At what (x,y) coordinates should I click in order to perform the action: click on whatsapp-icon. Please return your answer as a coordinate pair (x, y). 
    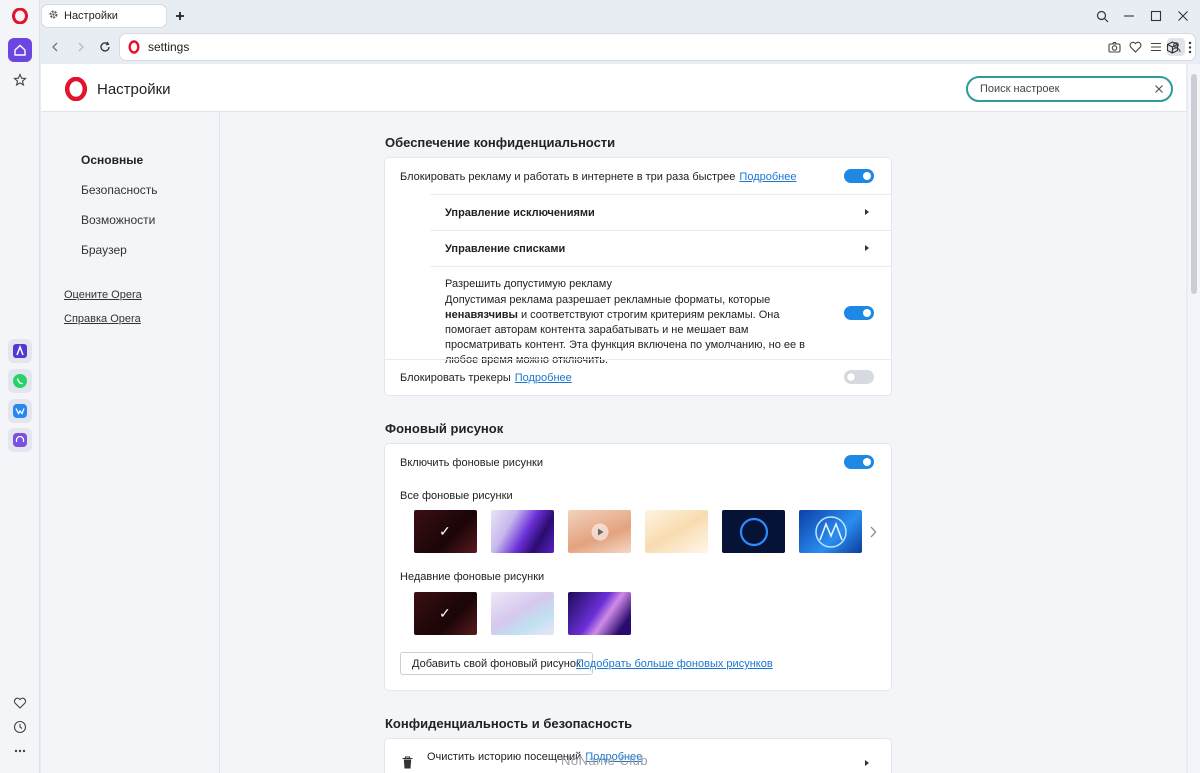
    Looking at the image, I should click on (20, 381).